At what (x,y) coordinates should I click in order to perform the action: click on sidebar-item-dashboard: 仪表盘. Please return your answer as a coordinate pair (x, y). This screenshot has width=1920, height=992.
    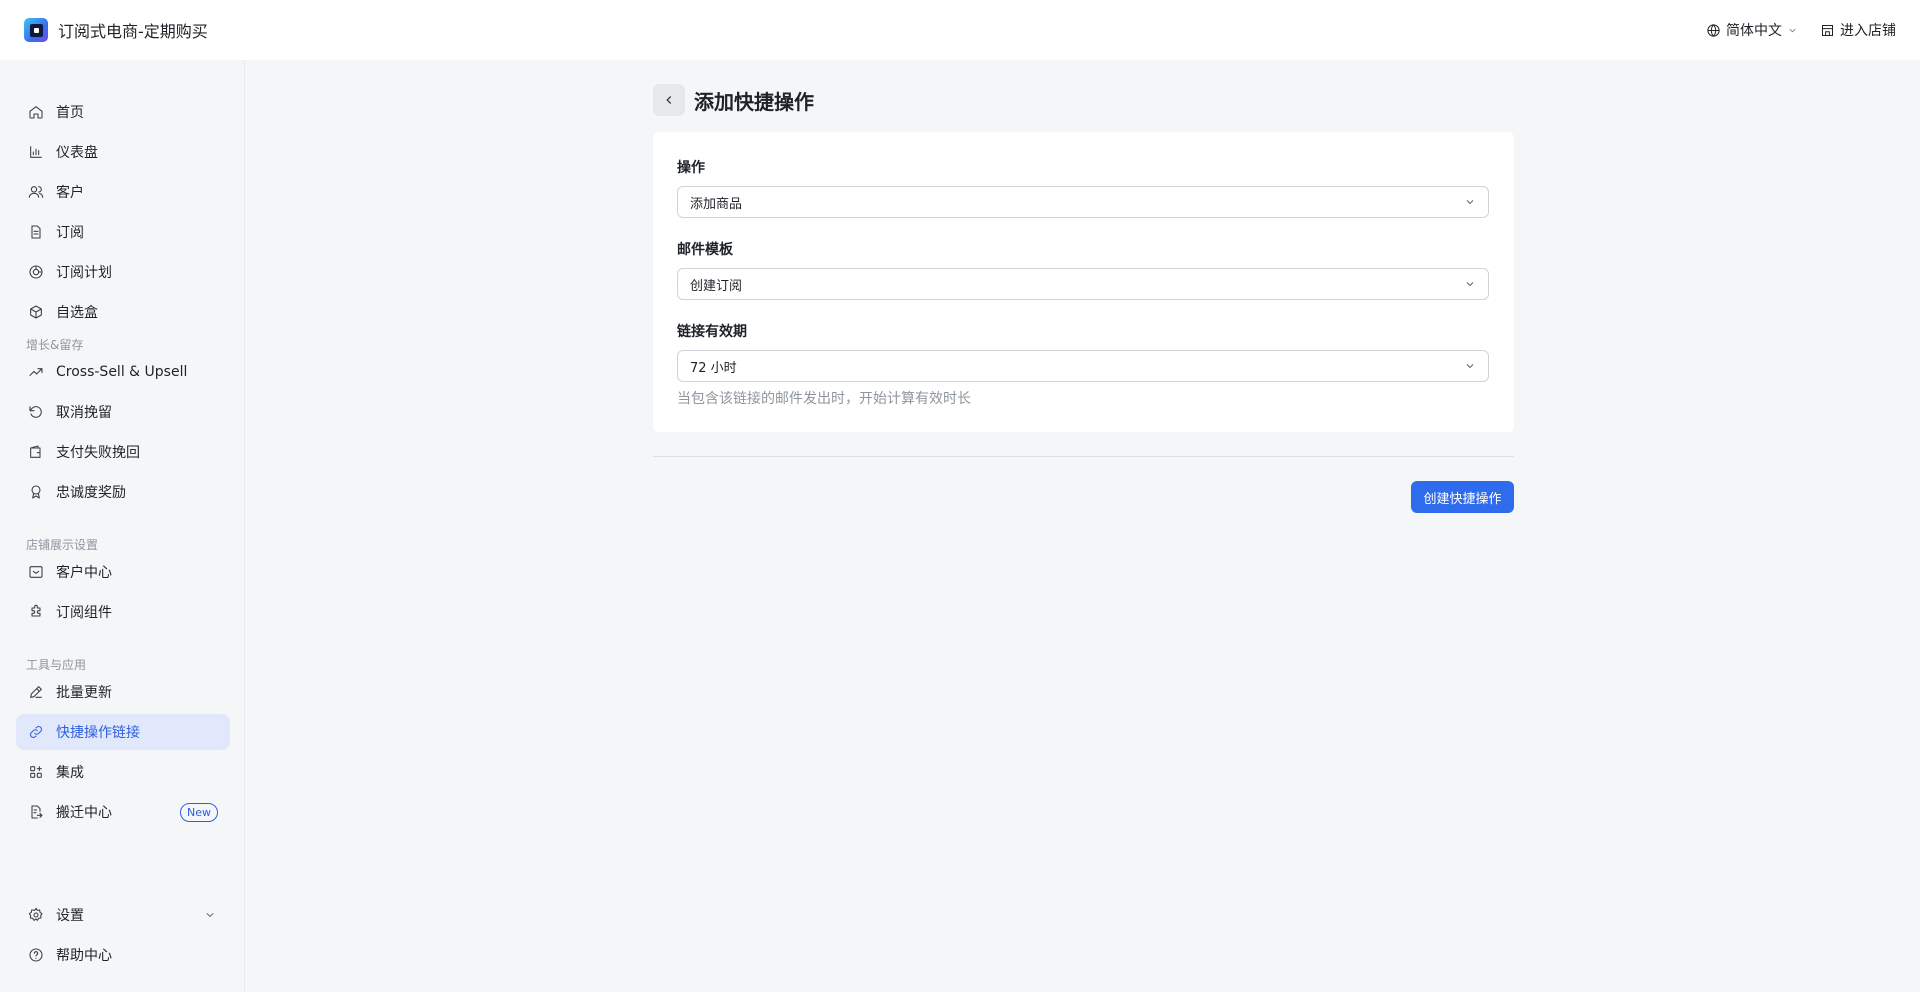
    Looking at the image, I should click on (123, 152).